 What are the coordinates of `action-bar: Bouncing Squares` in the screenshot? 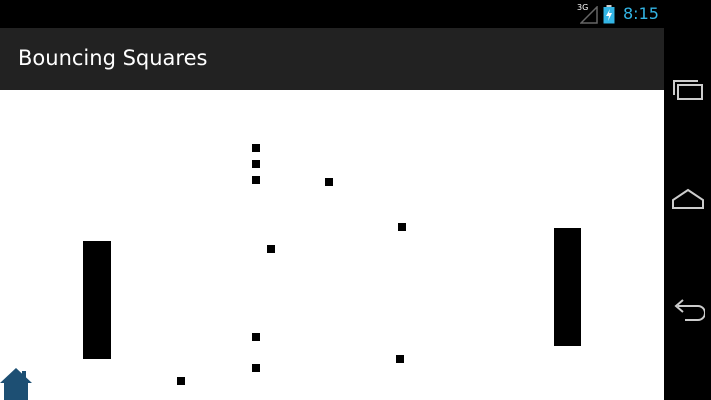 It's located at (332, 59).